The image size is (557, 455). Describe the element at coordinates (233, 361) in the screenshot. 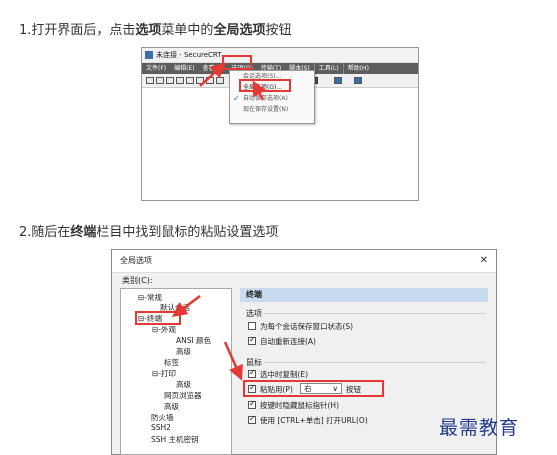

I see `arrow-to-paste-row` at that location.